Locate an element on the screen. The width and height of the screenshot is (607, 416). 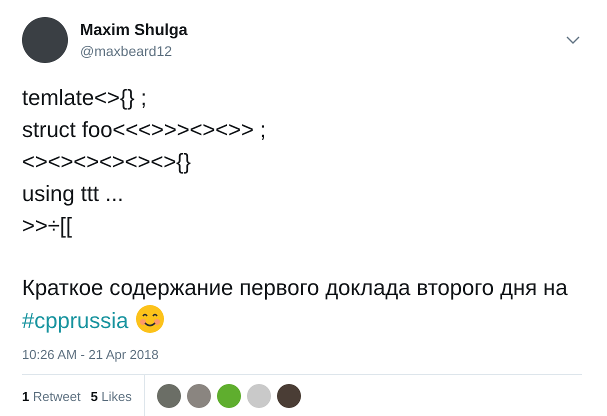
chevron-icon is located at coordinates (573, 40).